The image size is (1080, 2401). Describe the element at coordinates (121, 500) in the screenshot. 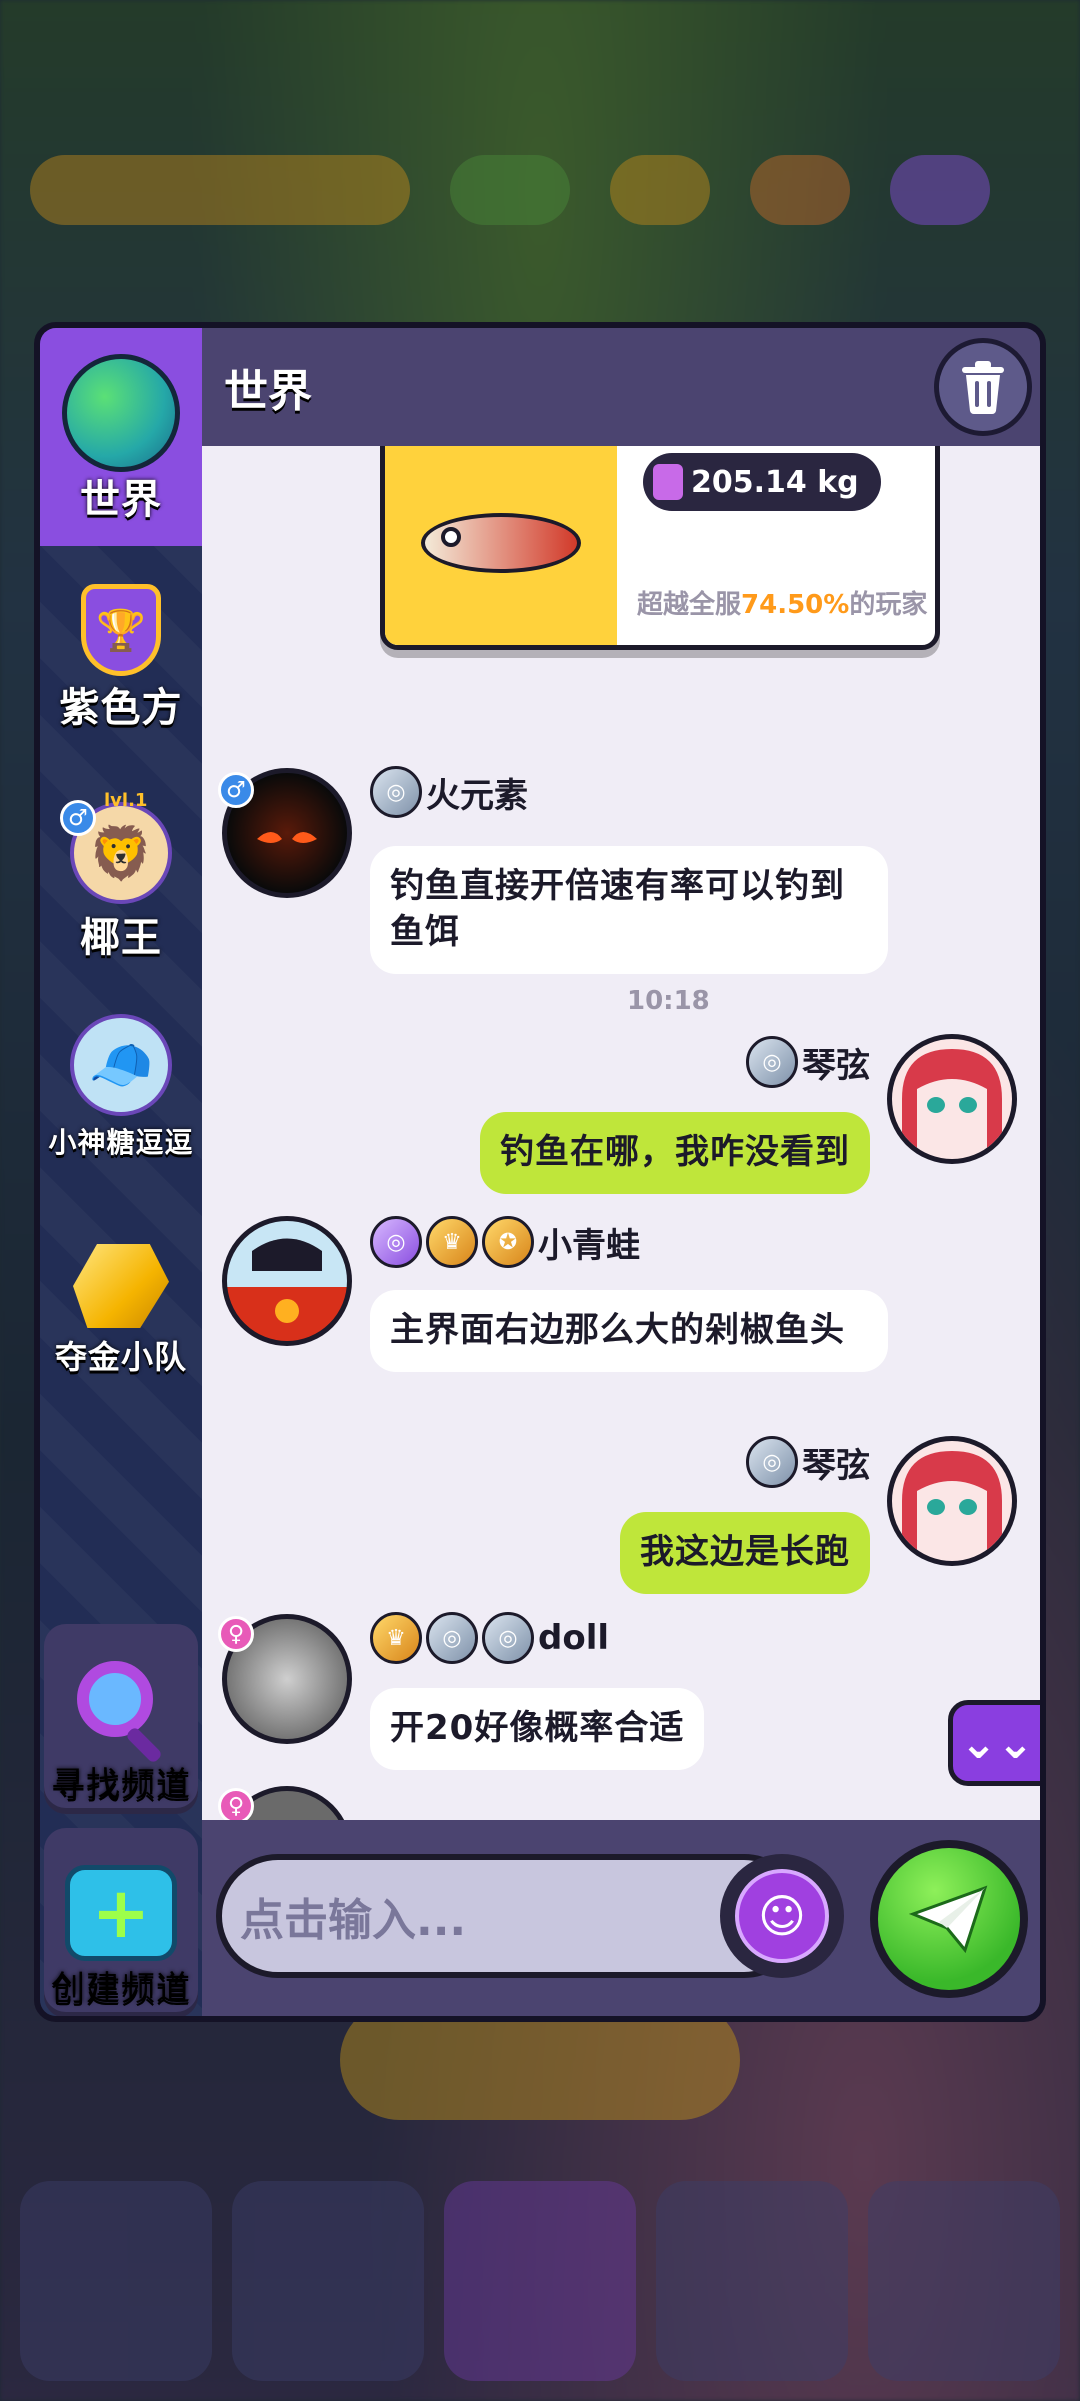

I see `channel-world-label: 世界` at that location.